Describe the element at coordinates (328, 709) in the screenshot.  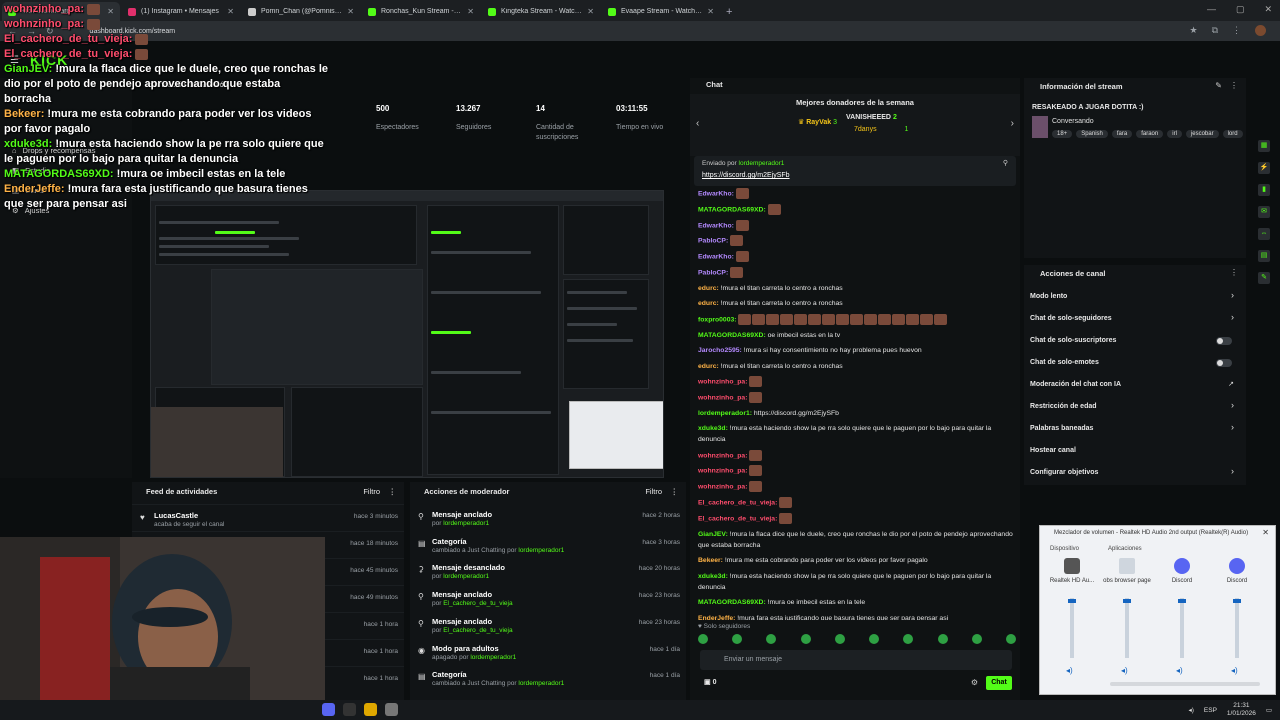
I see `discord-app-icon` at that location.